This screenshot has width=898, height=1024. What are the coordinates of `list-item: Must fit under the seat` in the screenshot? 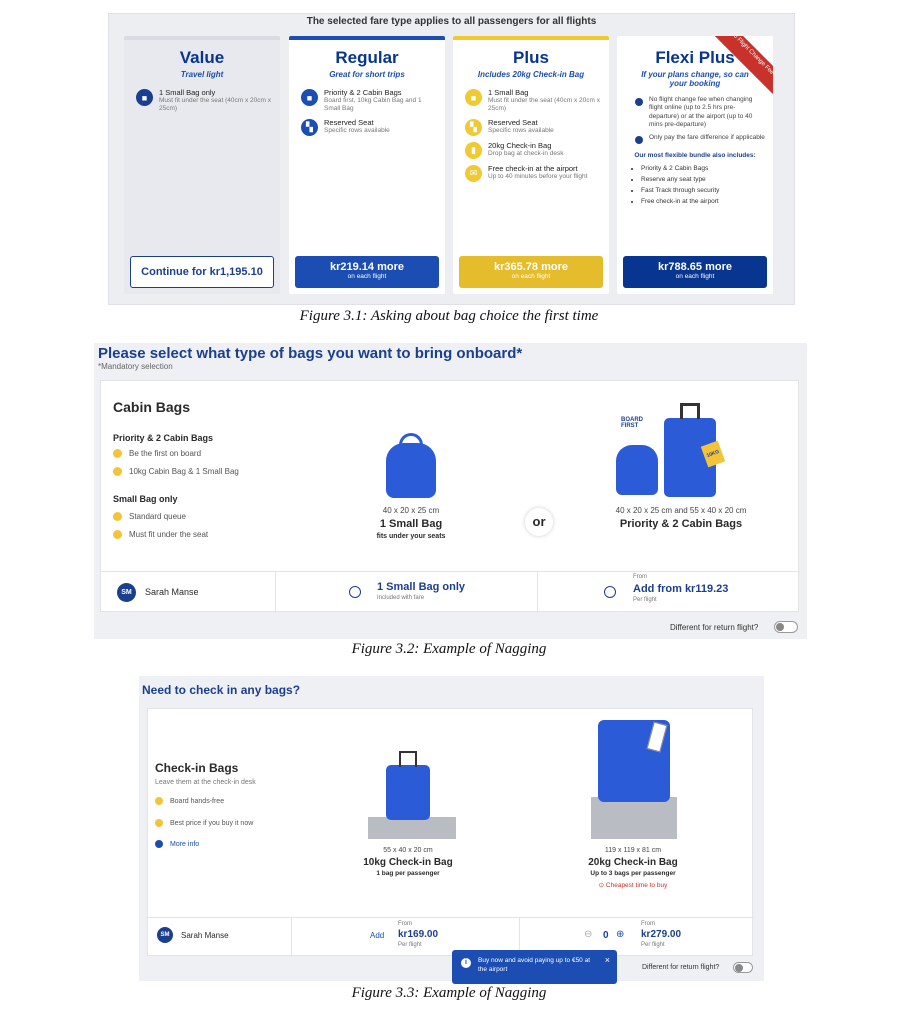 It's located at (160, 534).